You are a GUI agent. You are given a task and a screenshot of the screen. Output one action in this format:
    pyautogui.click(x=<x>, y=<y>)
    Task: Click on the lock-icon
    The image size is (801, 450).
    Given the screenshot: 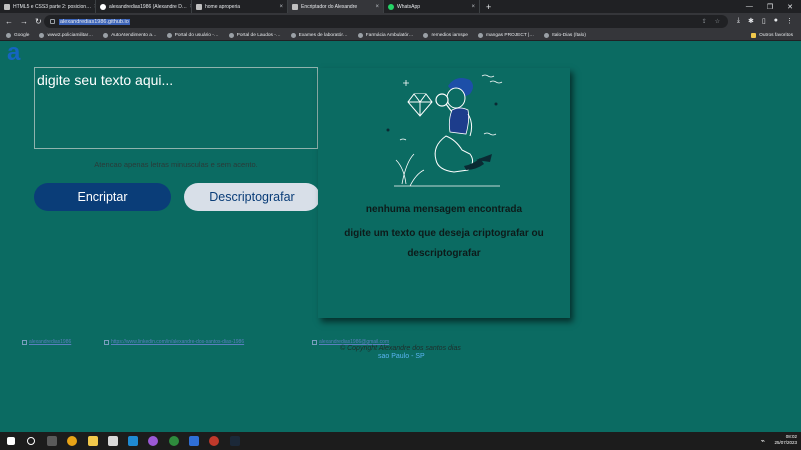 What is the action you would take?
    pyautogui.click(x=52, y=21)
    